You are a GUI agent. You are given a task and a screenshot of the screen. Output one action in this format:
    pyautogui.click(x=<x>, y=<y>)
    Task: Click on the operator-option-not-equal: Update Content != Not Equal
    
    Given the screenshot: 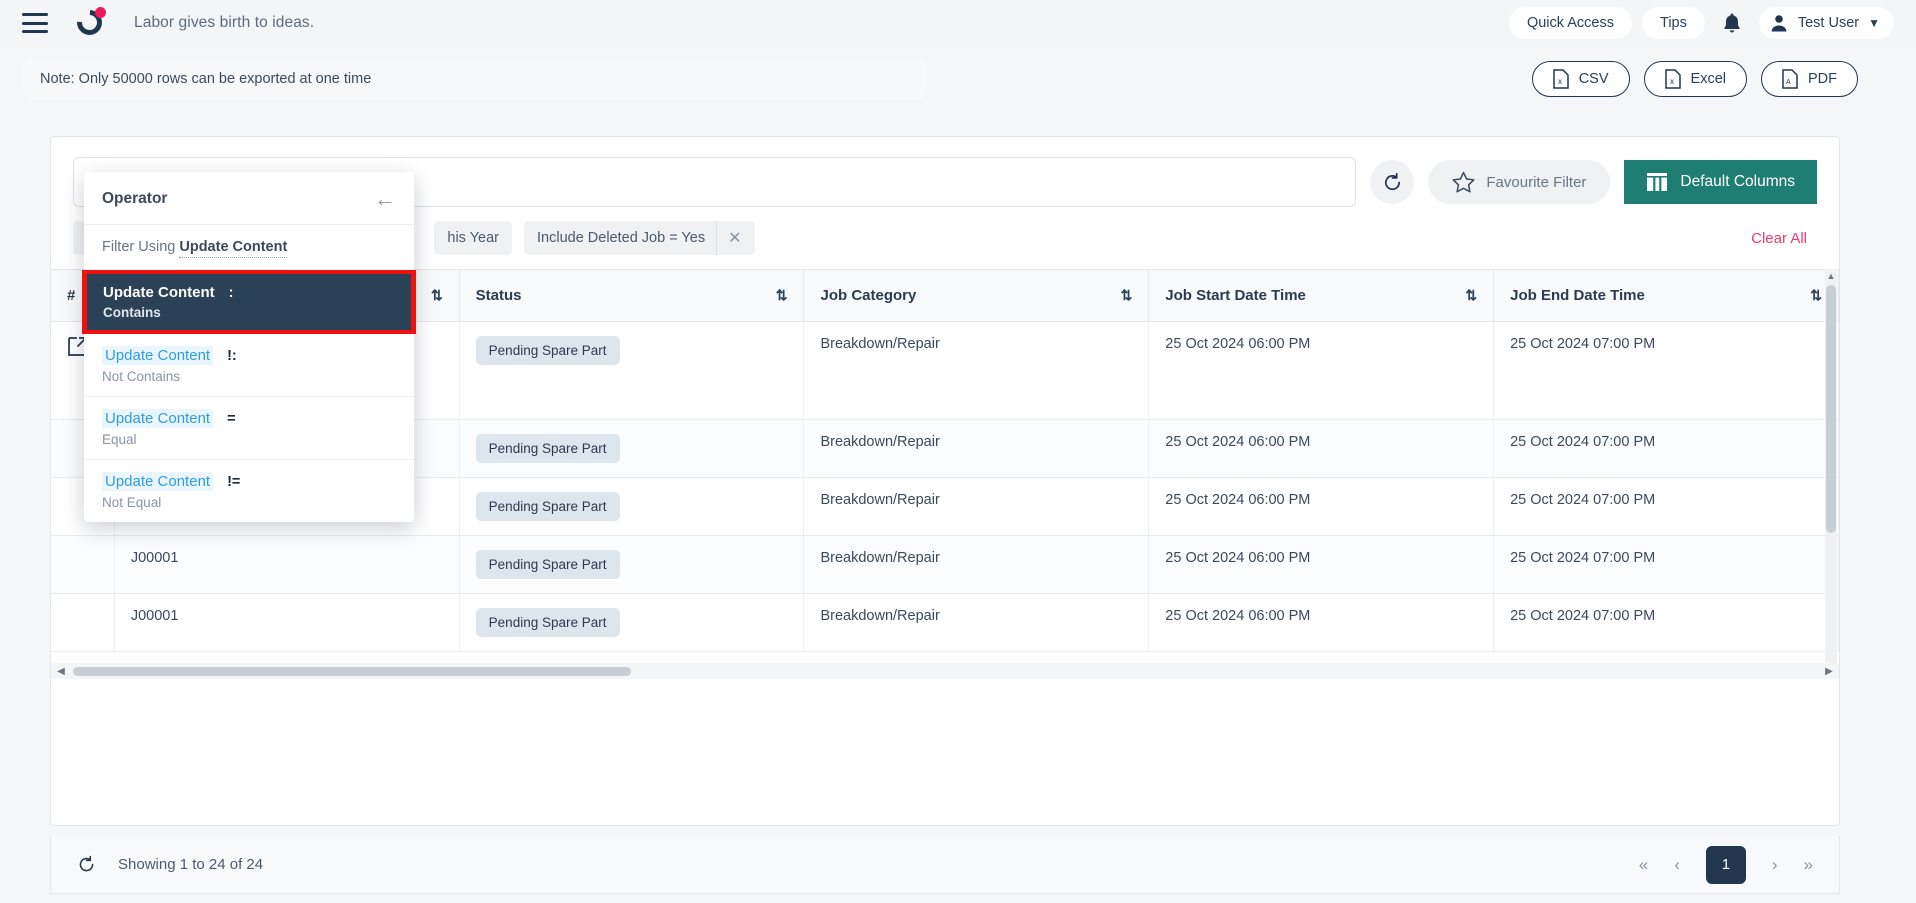 What is the action you would take?
    pyautogui.click(x=249, y=491)
    